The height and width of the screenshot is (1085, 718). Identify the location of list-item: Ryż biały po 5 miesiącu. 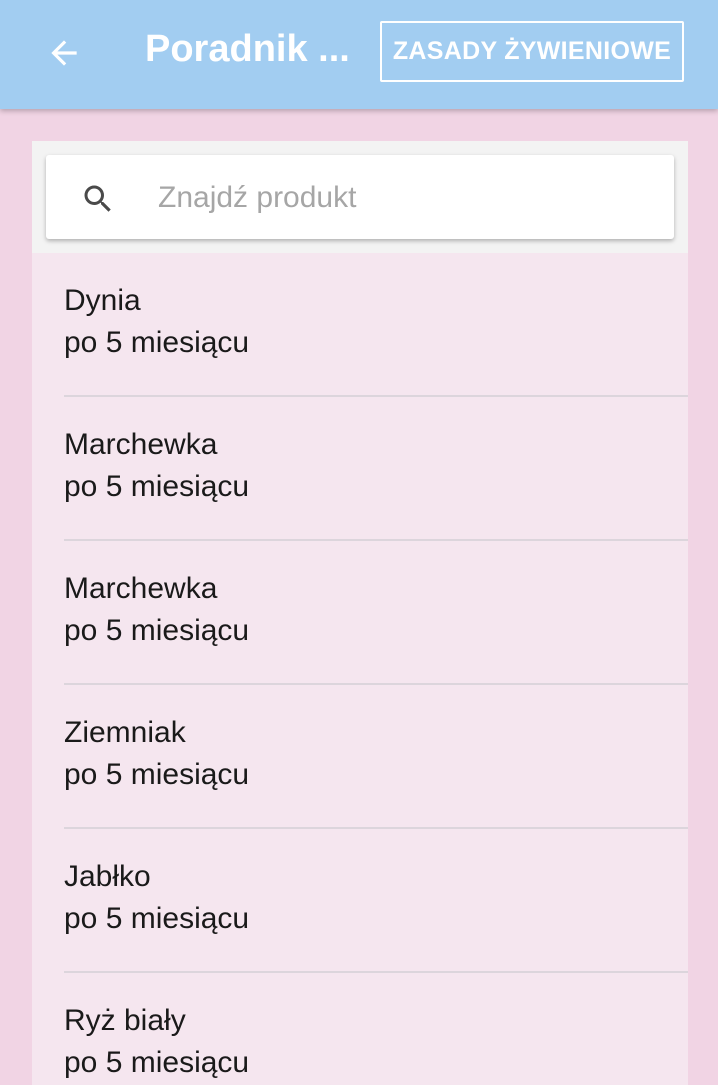
(360, 1029).